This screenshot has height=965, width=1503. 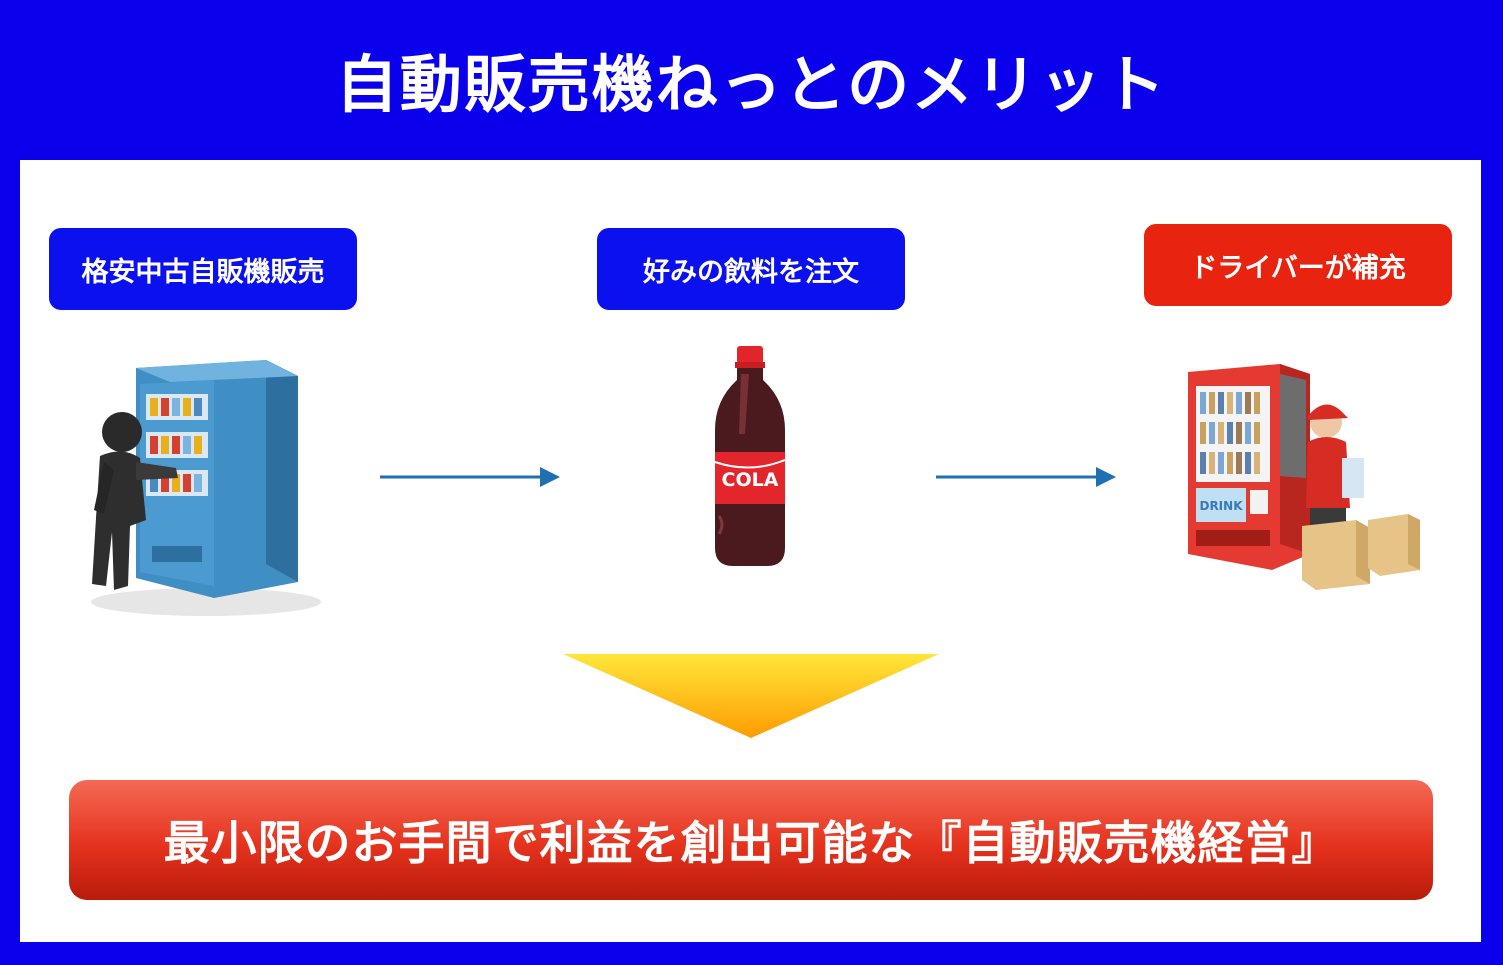 What do you see at coordinates (751, 272) in the screenshot?
I see `step-label-text: 好みの飲料を注文` at bounding box center [751, 272].